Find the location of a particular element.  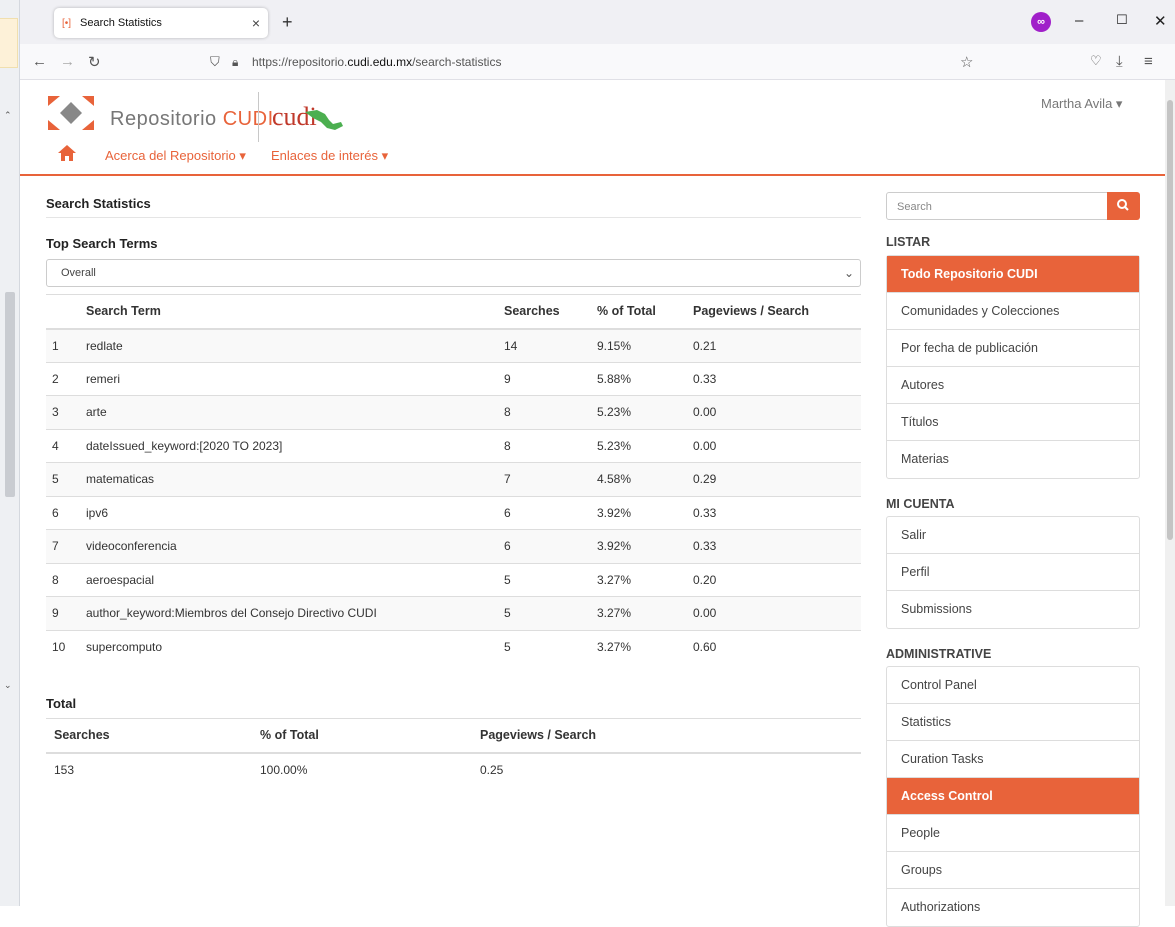

sidebar-item-access-control: Access Control is located at coordinates (1013, 796).